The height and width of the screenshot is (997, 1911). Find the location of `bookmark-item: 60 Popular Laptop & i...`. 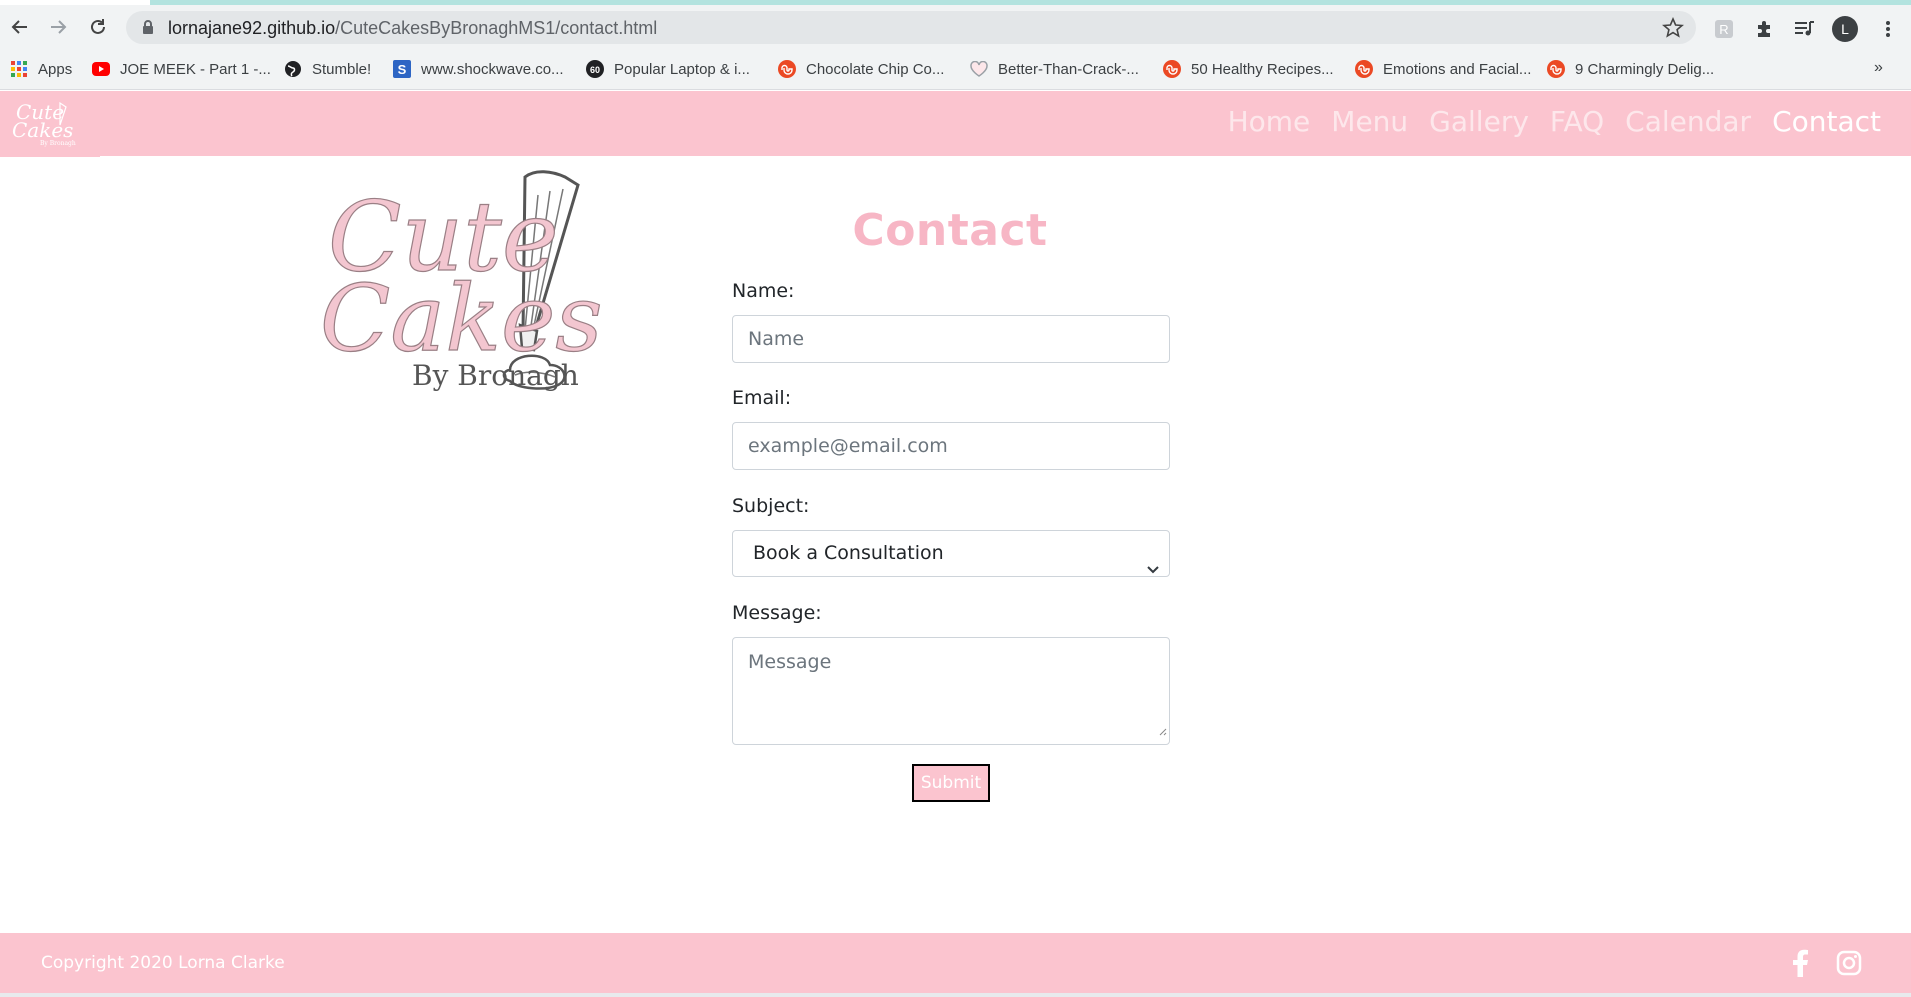

bookmark-item: 60 Popular Laptop & i... is located at coordinates (668, 69).